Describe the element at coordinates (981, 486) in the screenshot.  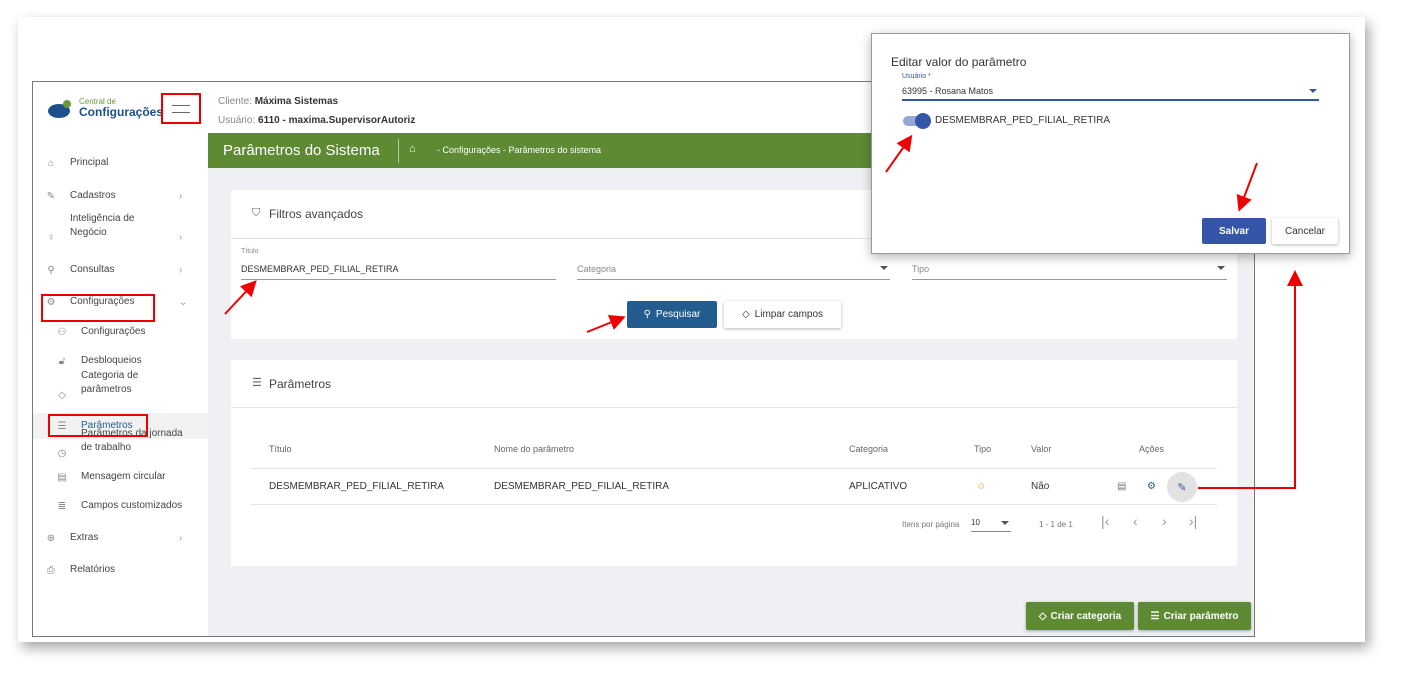
I see `user-type-icon: ☺` at that location.